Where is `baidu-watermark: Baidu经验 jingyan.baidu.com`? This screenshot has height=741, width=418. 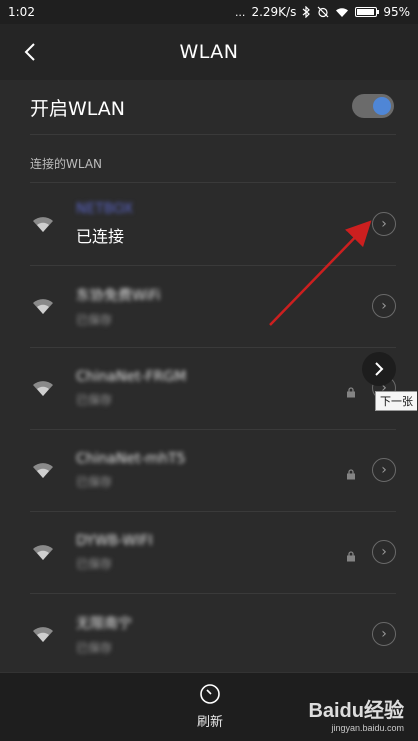 baidu-watermark: Baidu经验 jingyan.baidu.com is located at coordinates (356, 713).